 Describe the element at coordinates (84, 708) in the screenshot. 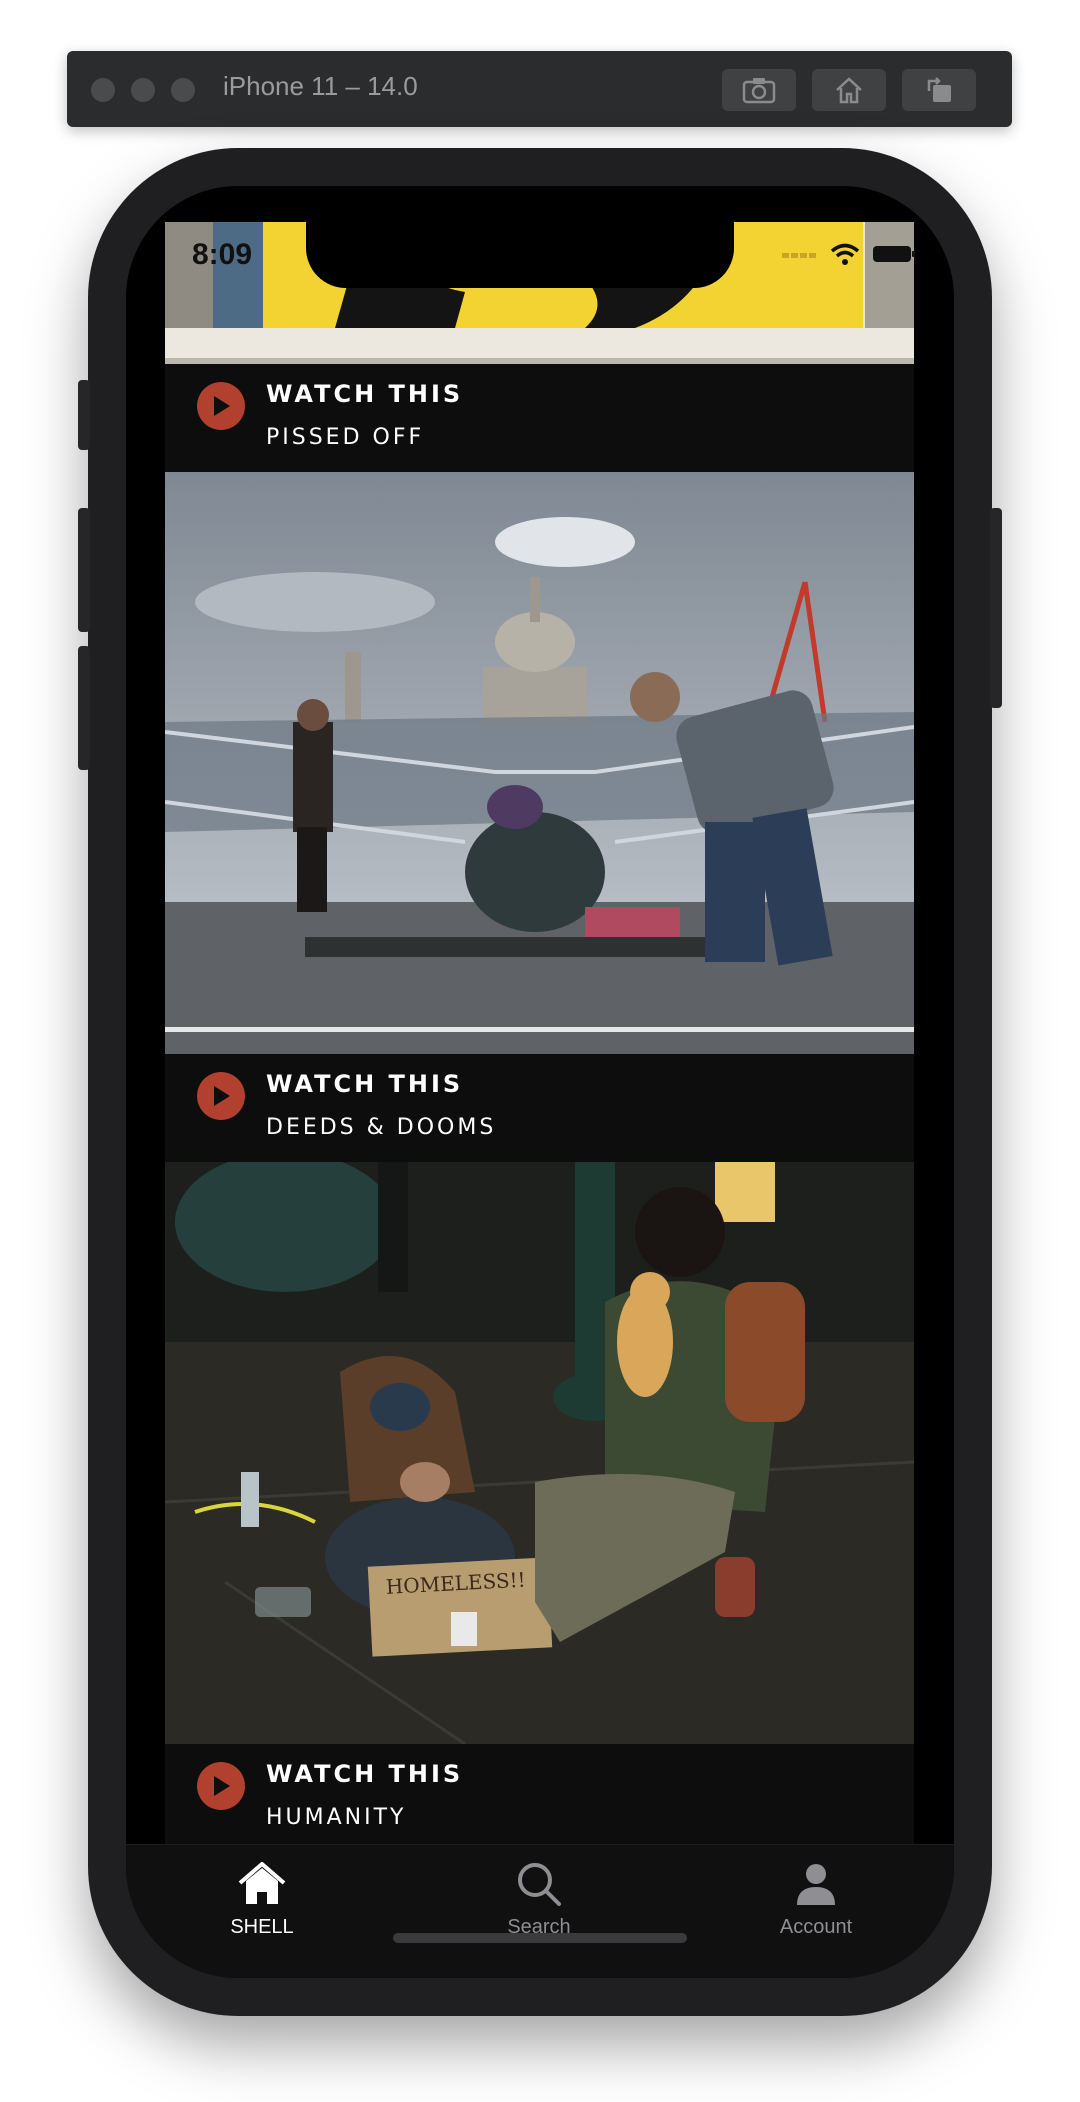

I see `volume-down-button` at that location.